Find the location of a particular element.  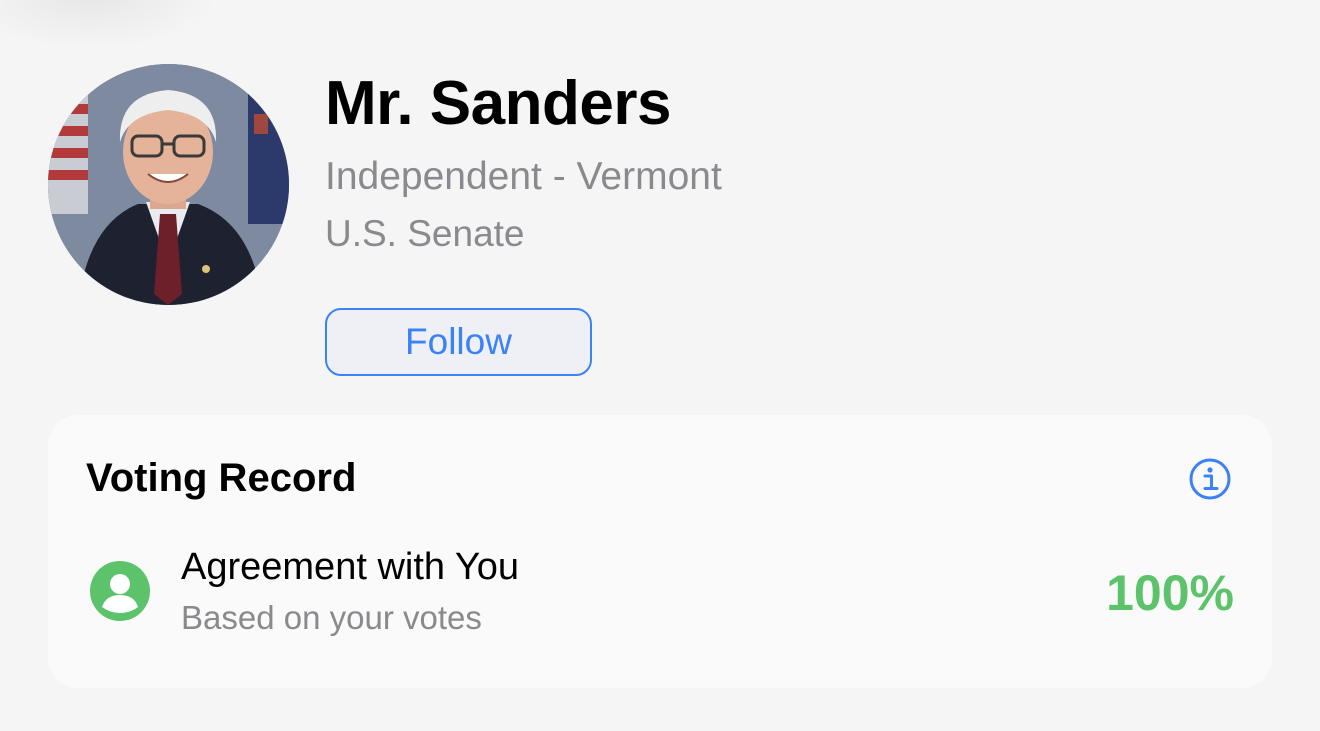

avatar is located at coordinates (168, 184).